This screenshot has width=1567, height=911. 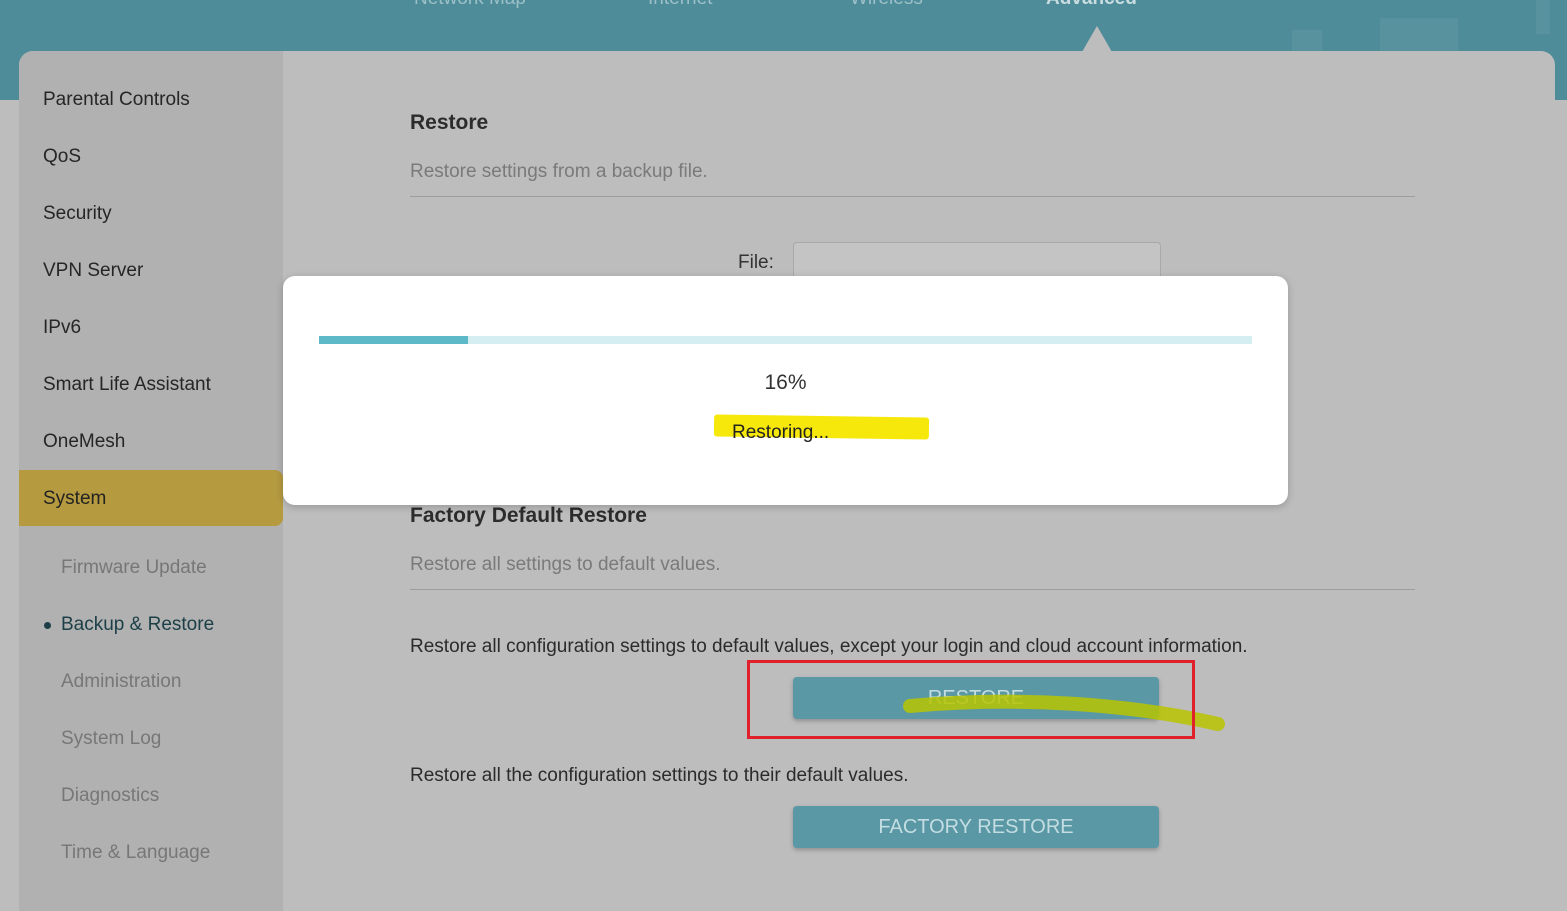 I want to click on sidebar-item-smart-life-assistant: Smart Life Assistant, so click(x=127, y=385).